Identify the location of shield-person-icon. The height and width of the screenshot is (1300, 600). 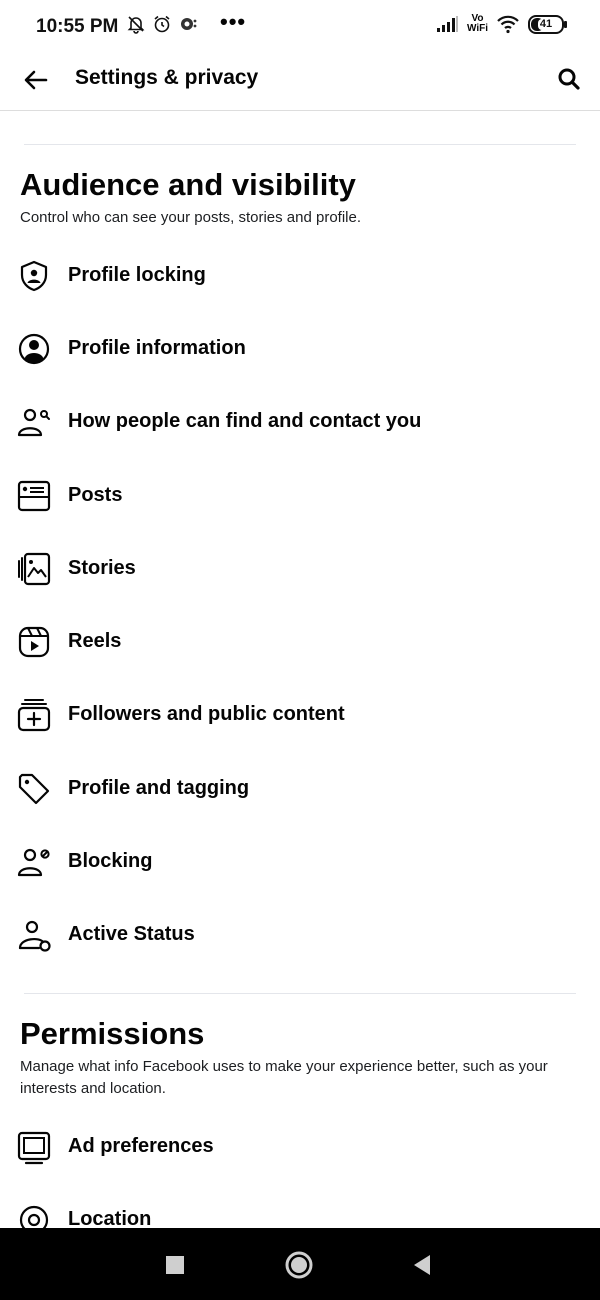
(34, 276).